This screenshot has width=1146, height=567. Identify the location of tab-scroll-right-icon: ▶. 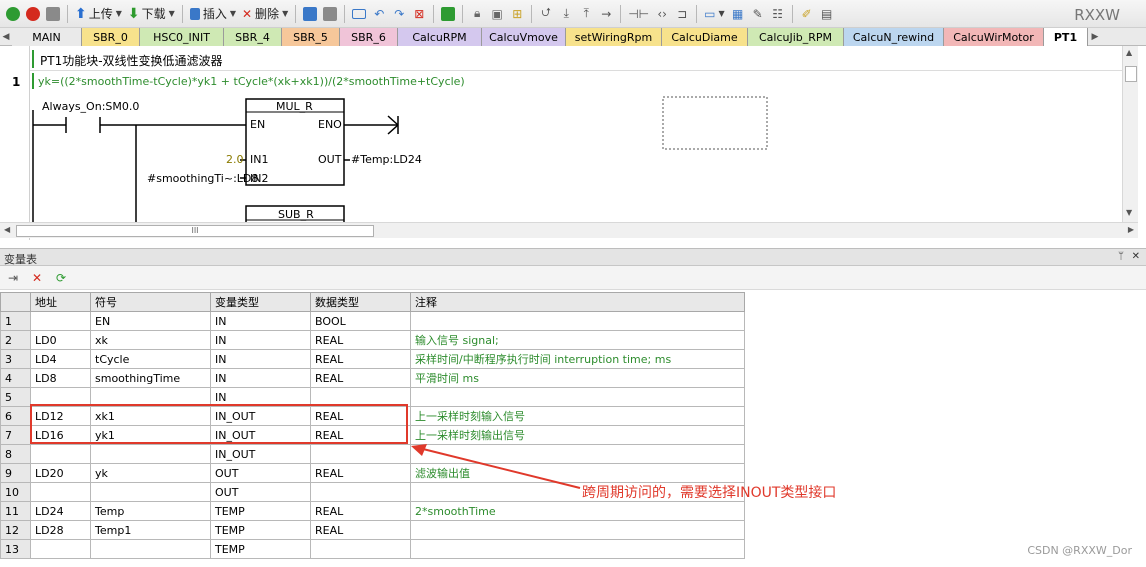
(1095, 36).